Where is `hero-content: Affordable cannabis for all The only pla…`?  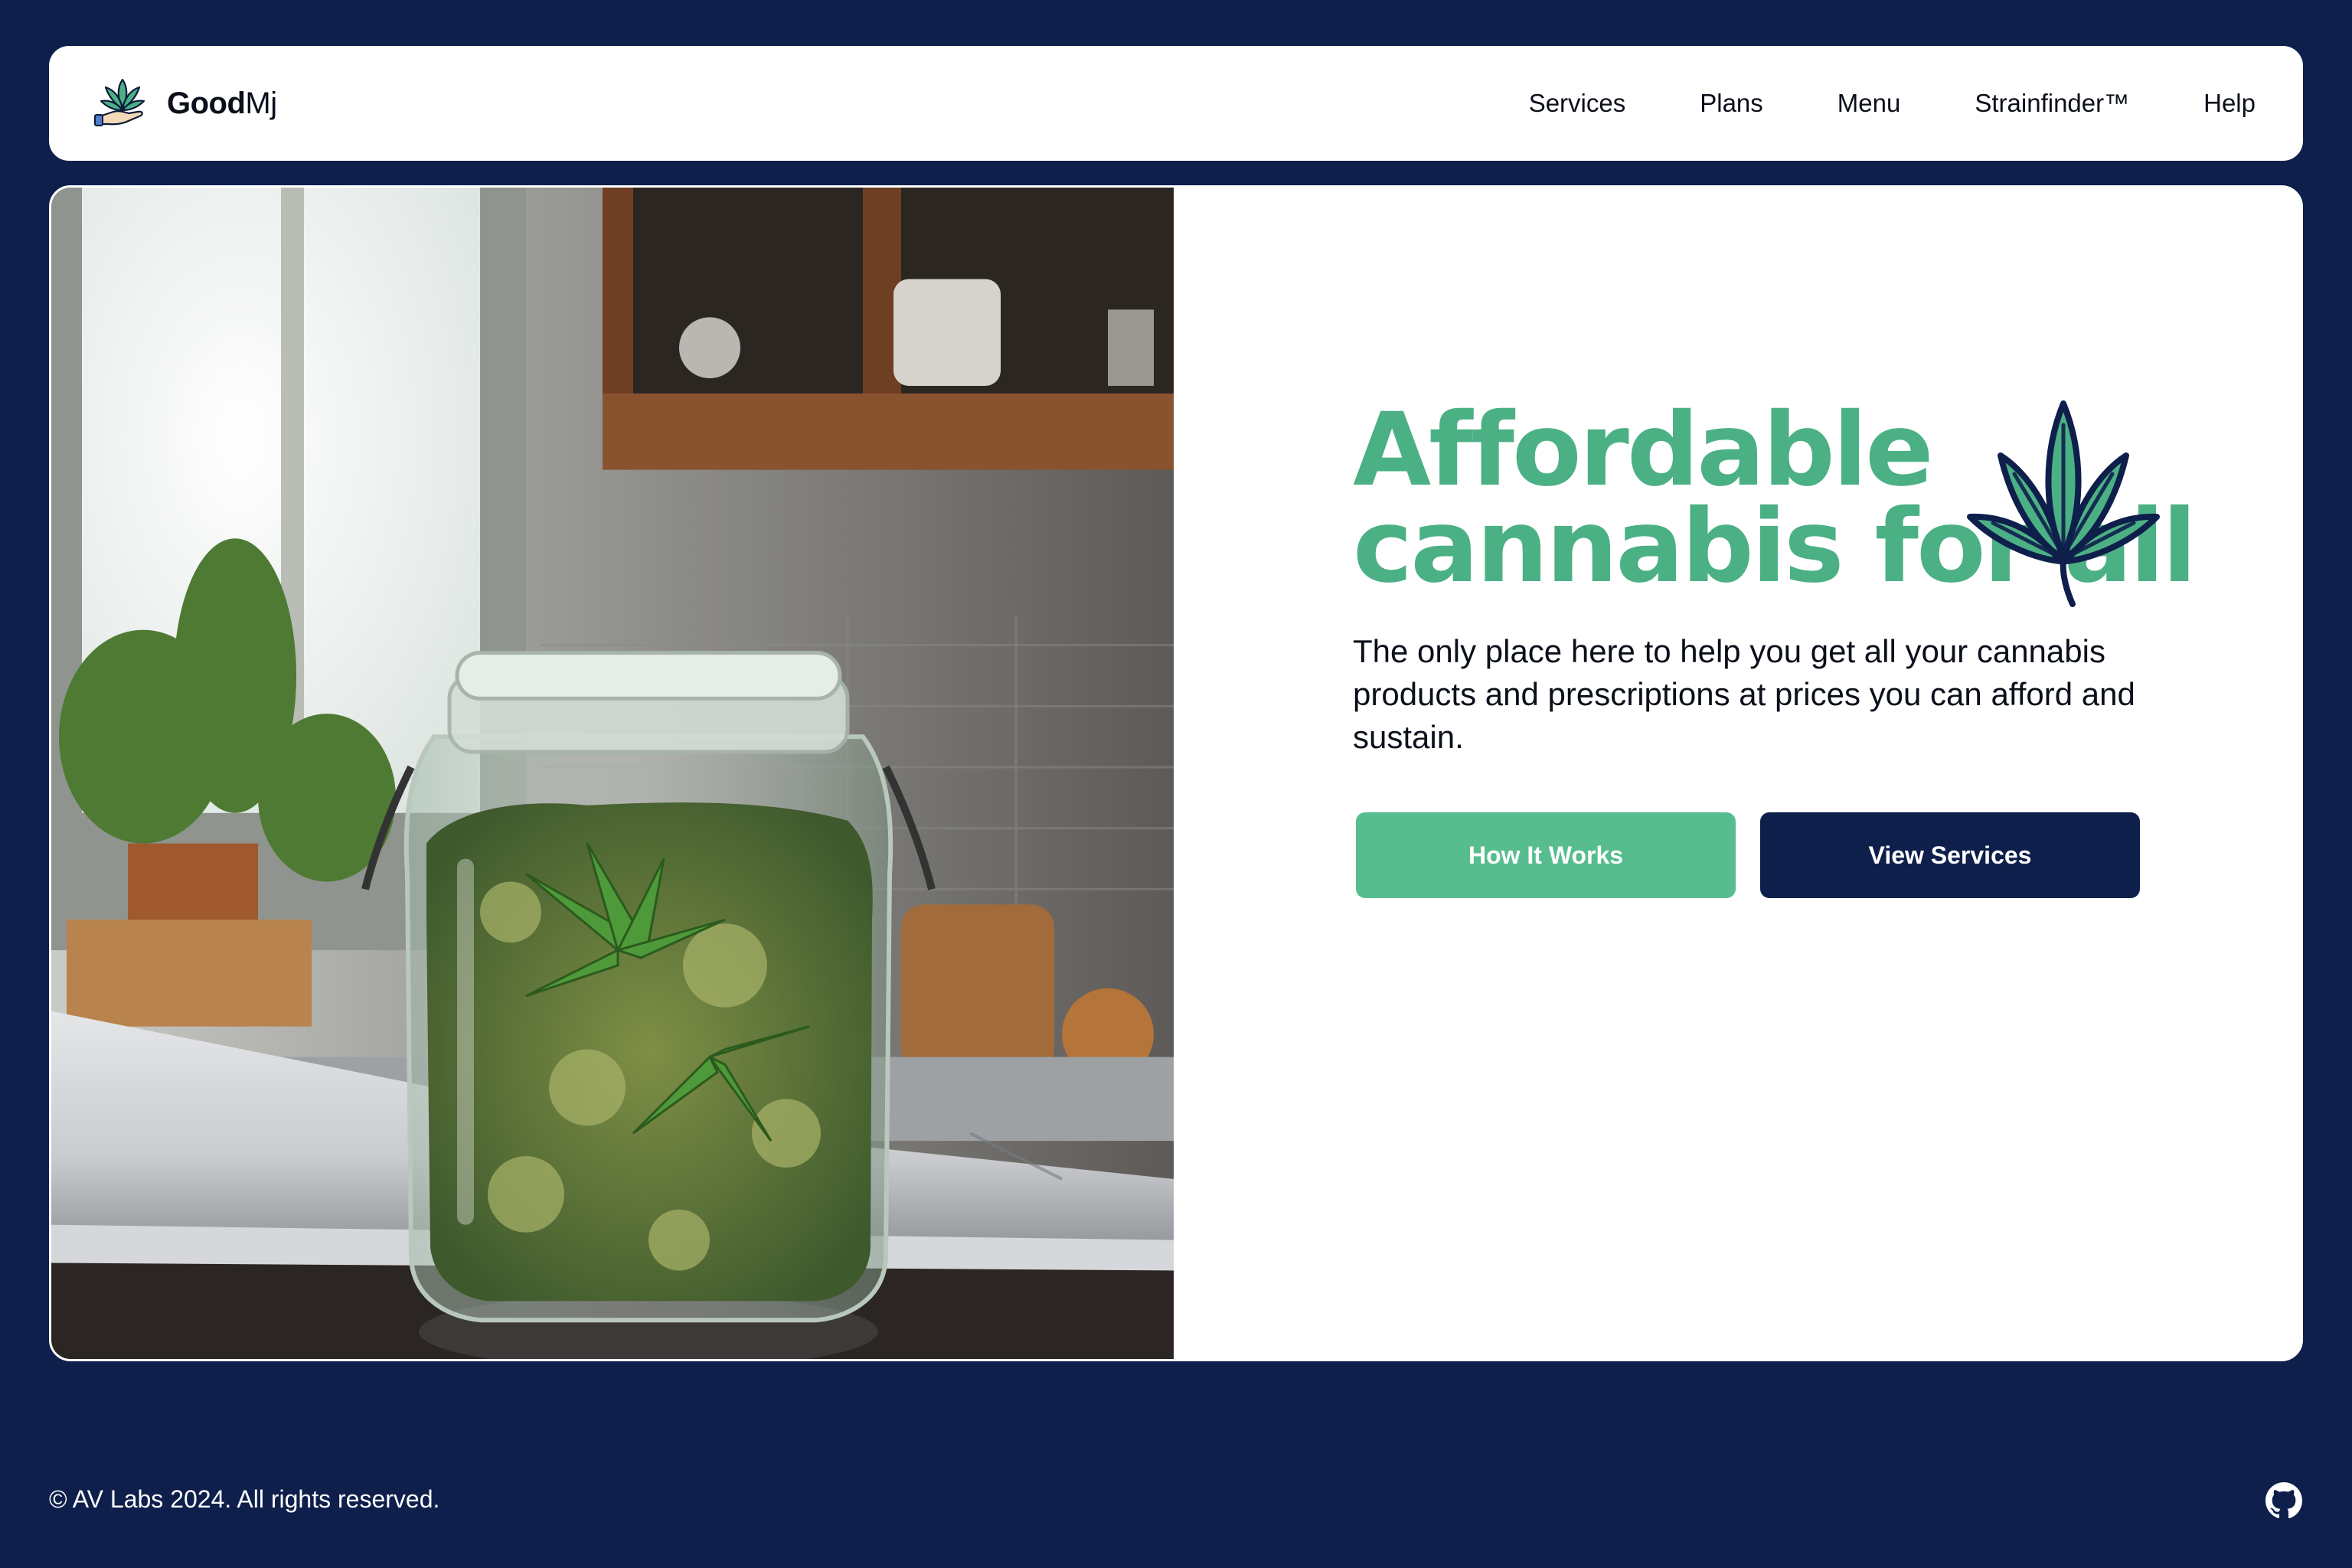
hero-content: Affordable cannabis for all The only pla… is located at coordinates (1775, 649).